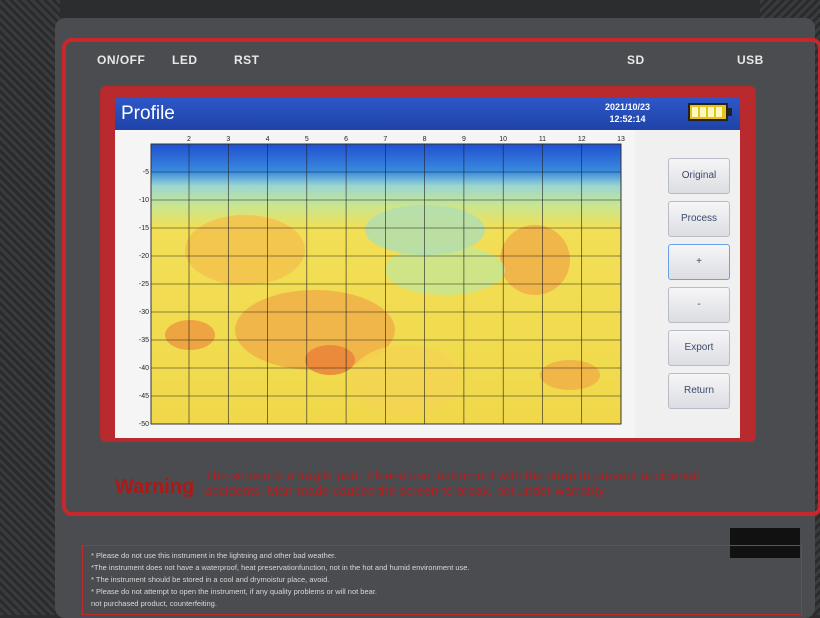  Describe the element at coordinates (144, 200) in the screenshot. I see `y-tick-label: -10` at that location.